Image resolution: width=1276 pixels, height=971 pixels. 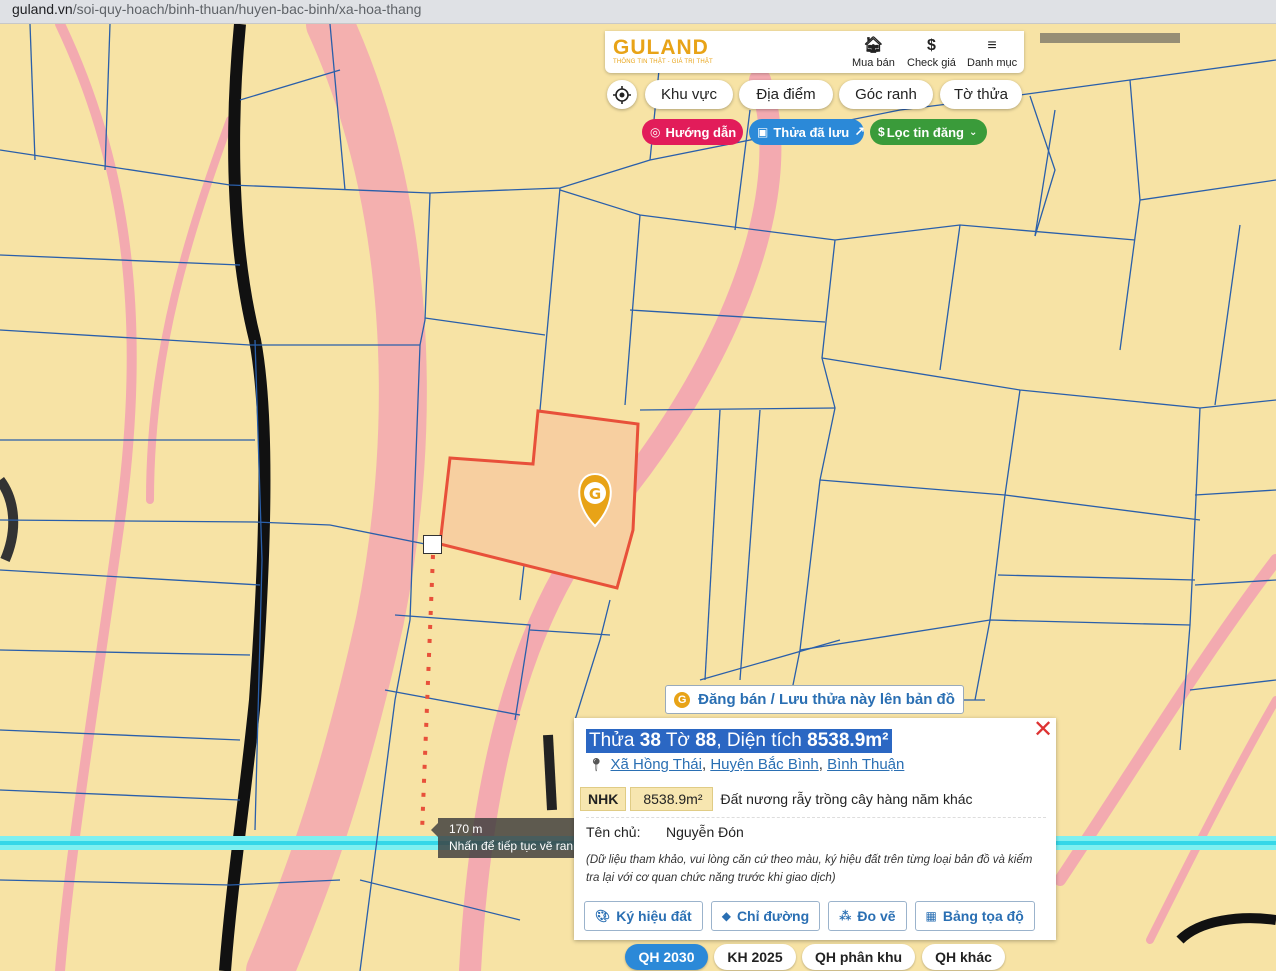 What do you see at coordinates (992, 45) in the screenshot?
I see `menu-icon: ≡` at bounding box center [992, 45].